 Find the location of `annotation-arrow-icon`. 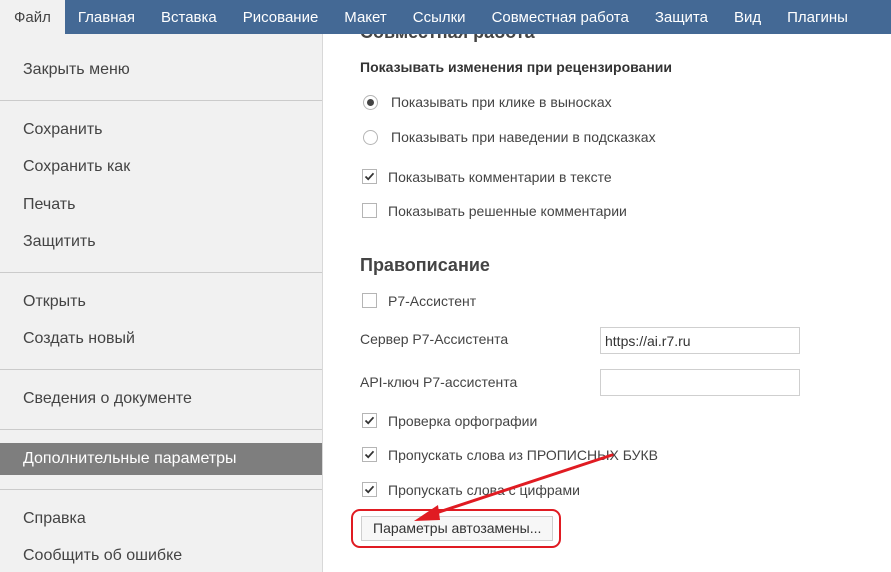

annotation-arrow-icon is located at coordinates (514, 487).